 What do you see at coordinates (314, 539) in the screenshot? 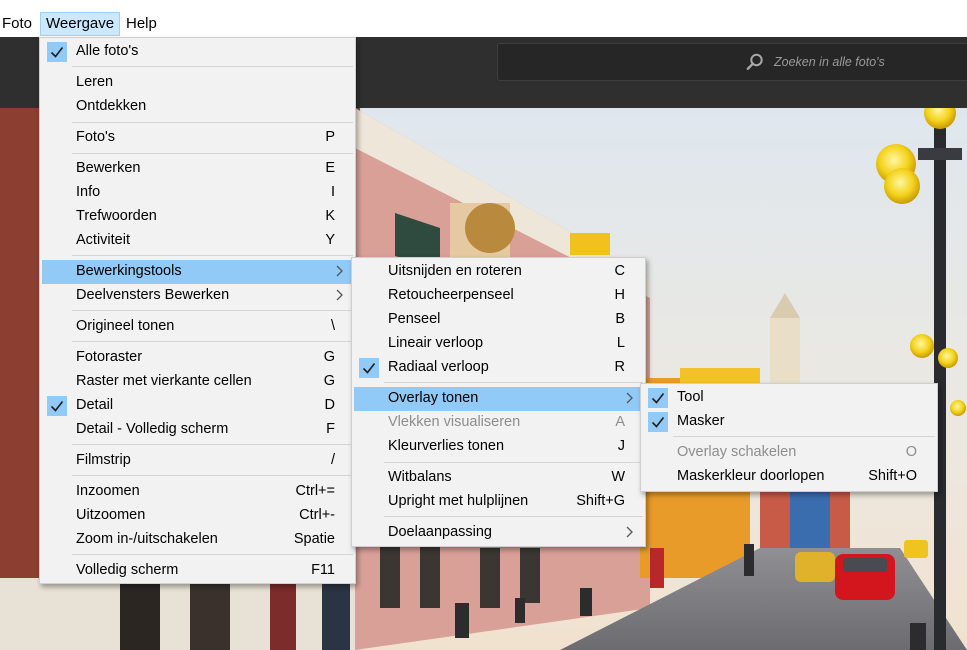
I see `menu-item-shortcut: Spatie` at bounding box center [314, 539].